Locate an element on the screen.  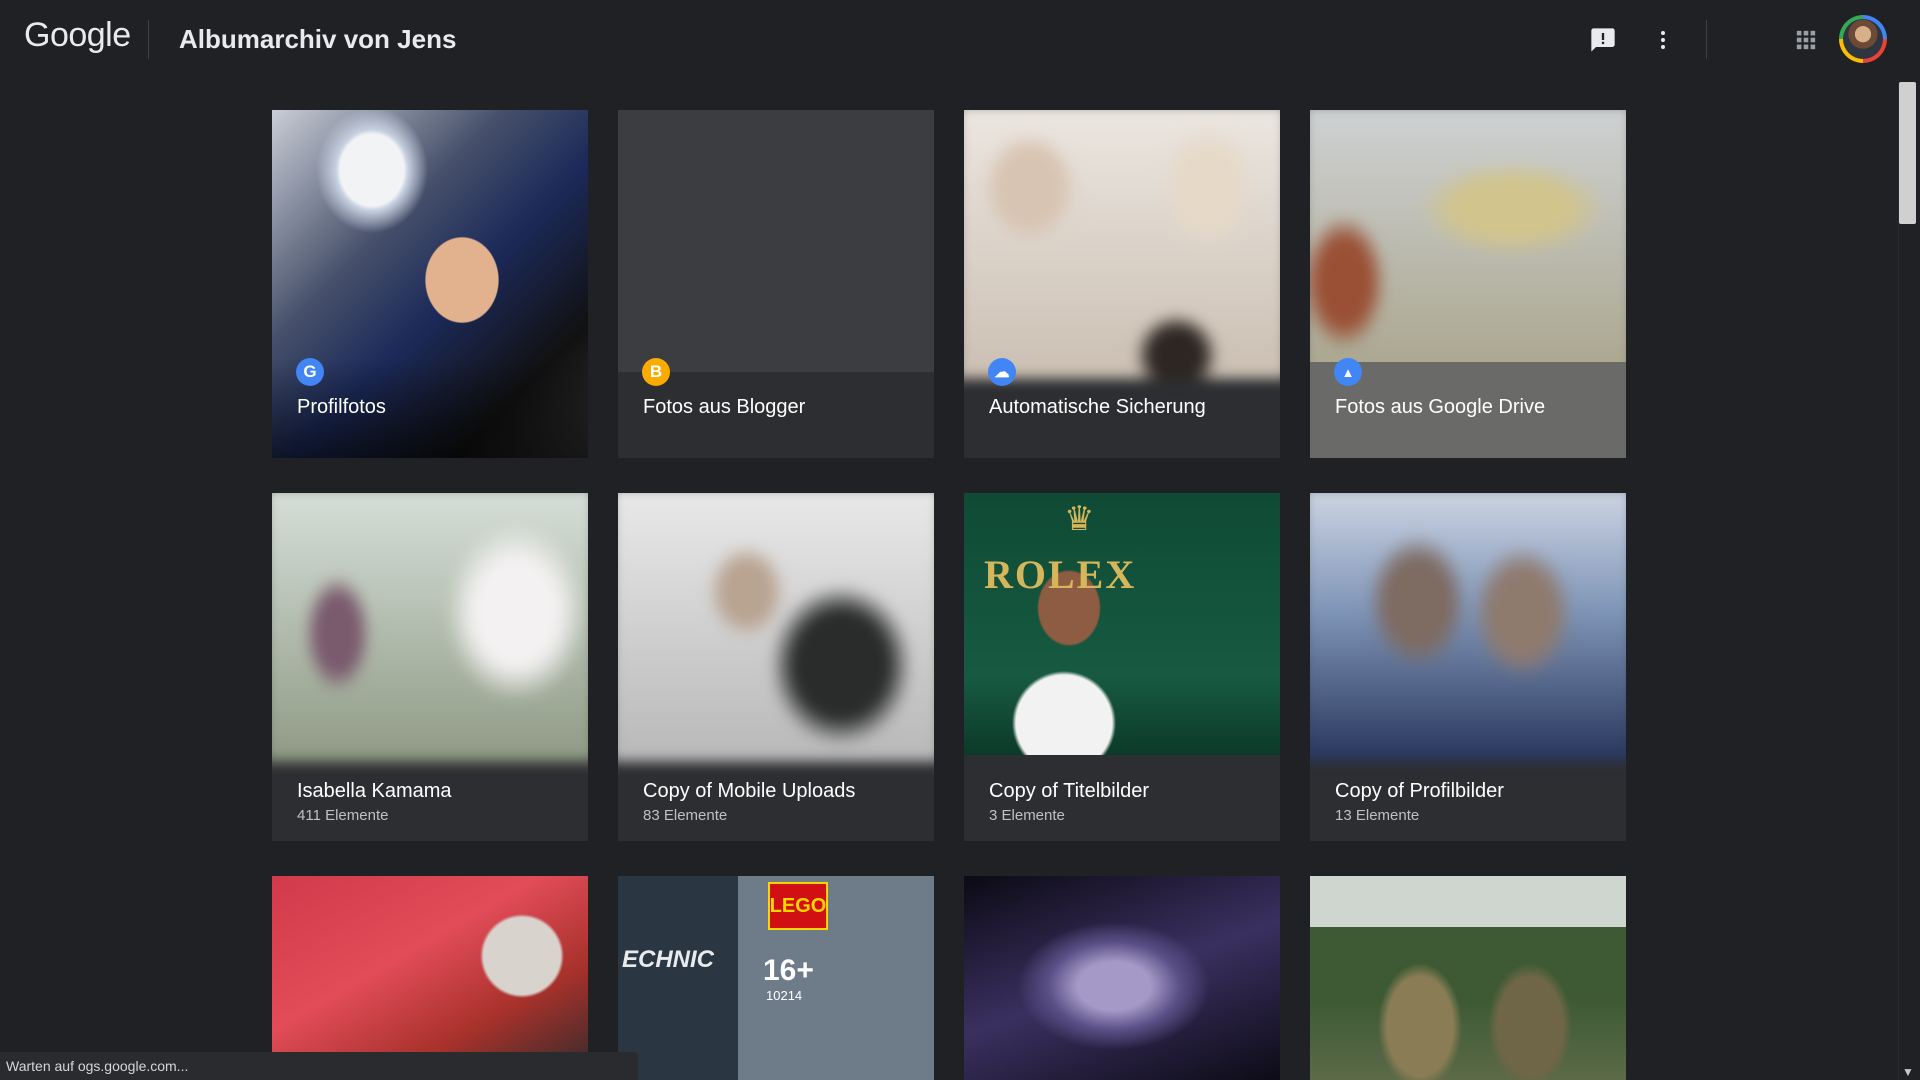
google-g-icon: G is located at coordinates (310, 372).